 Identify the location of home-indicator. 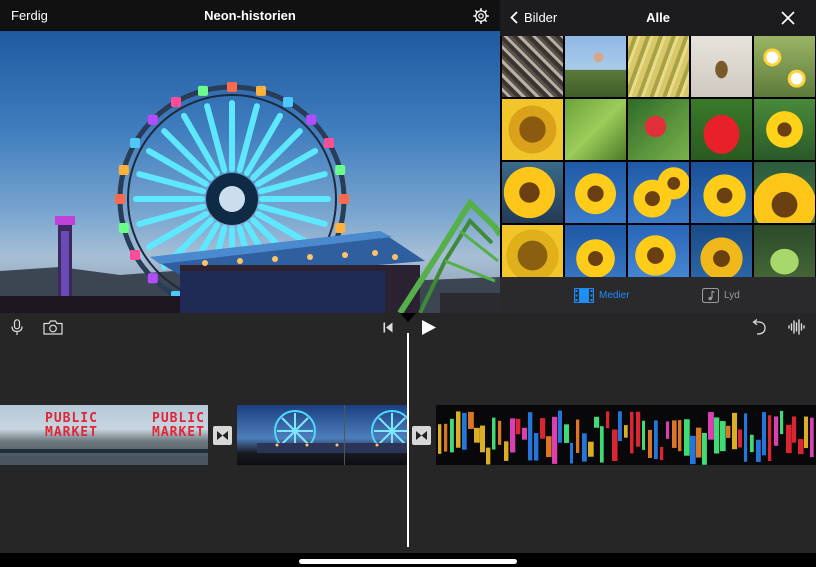
(408, 561).